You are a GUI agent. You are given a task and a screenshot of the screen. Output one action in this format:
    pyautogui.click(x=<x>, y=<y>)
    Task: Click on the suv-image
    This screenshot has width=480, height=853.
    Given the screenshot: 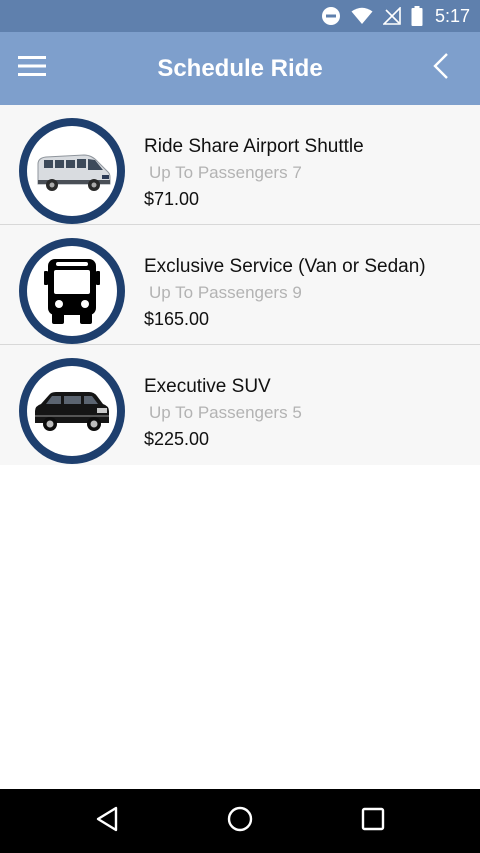 What is the action you would take?
    pyautogui.click(x=72, y=411)
    